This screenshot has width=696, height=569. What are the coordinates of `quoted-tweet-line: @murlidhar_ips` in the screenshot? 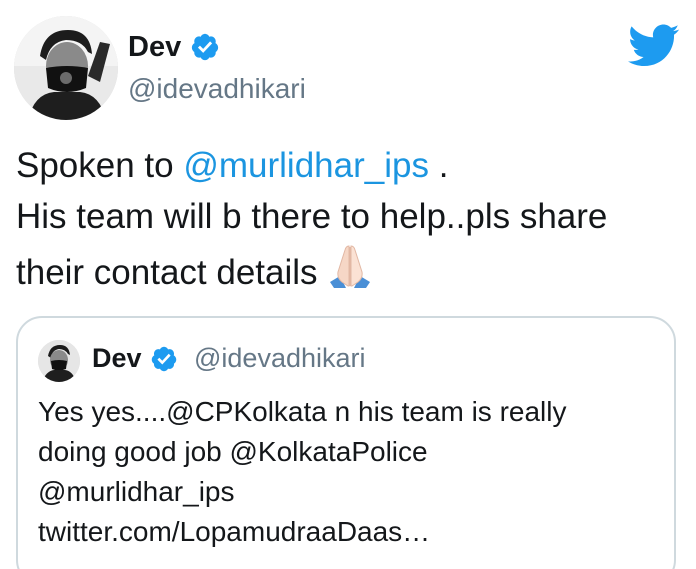 It's located at (136, 491).